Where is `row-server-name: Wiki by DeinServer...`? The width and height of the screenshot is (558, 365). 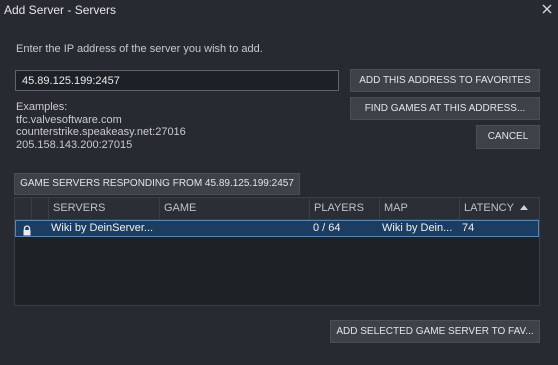
row-server-name: Wiki by DeinServer... is located at coordinates (102, 228).